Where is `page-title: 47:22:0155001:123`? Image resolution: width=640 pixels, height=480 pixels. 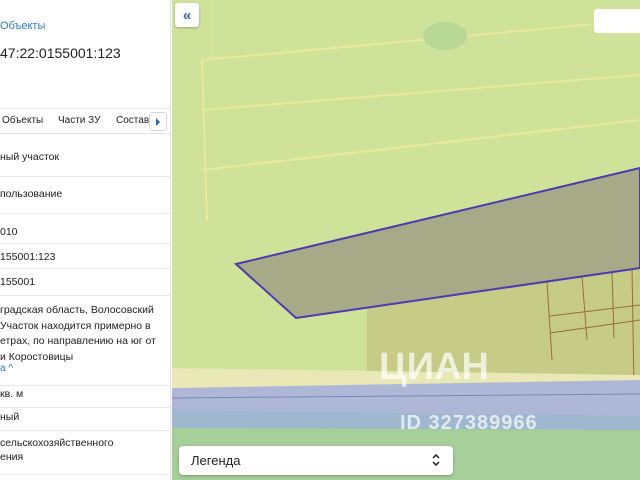 page-title: 47:22:0155001:123 is located at coordinates (60, 53).